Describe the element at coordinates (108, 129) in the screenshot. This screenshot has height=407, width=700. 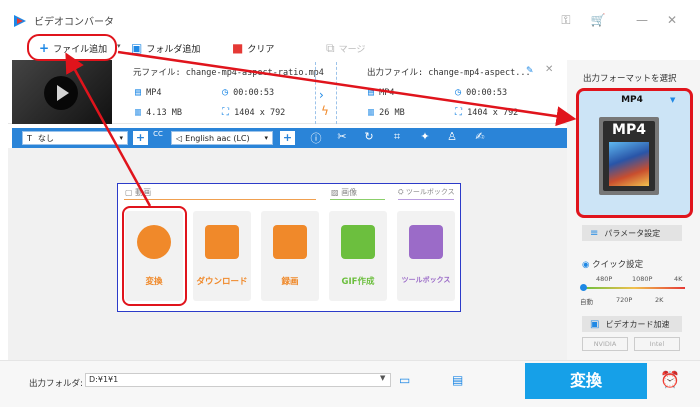
I see `annotation-arrow-to-add-file` at that location.